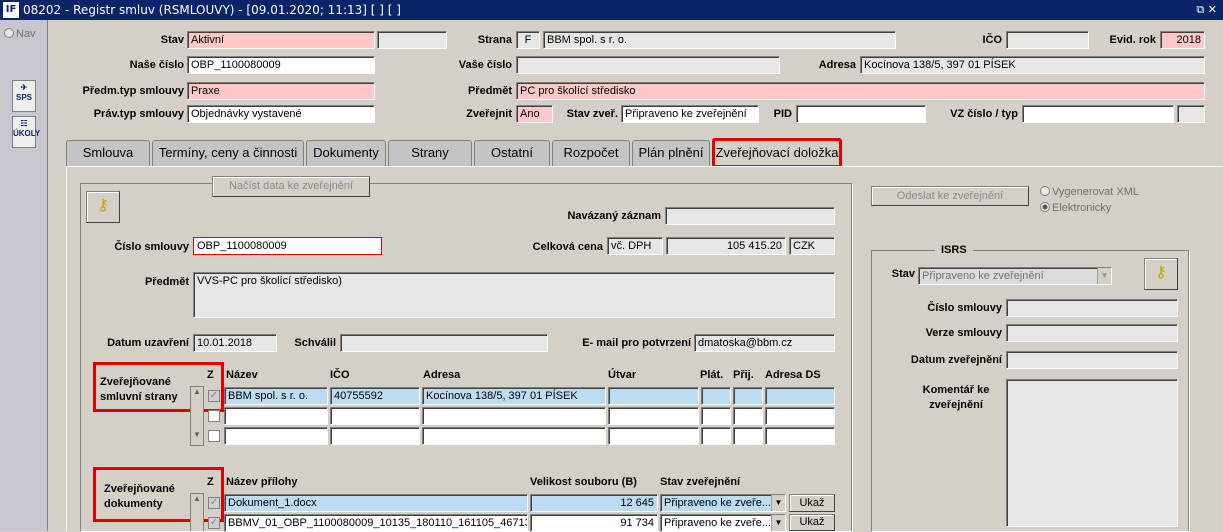 Image resolution: width=1223 pixels, height=532 pixels. I want to click on schvalil-field, so click(444, 343).